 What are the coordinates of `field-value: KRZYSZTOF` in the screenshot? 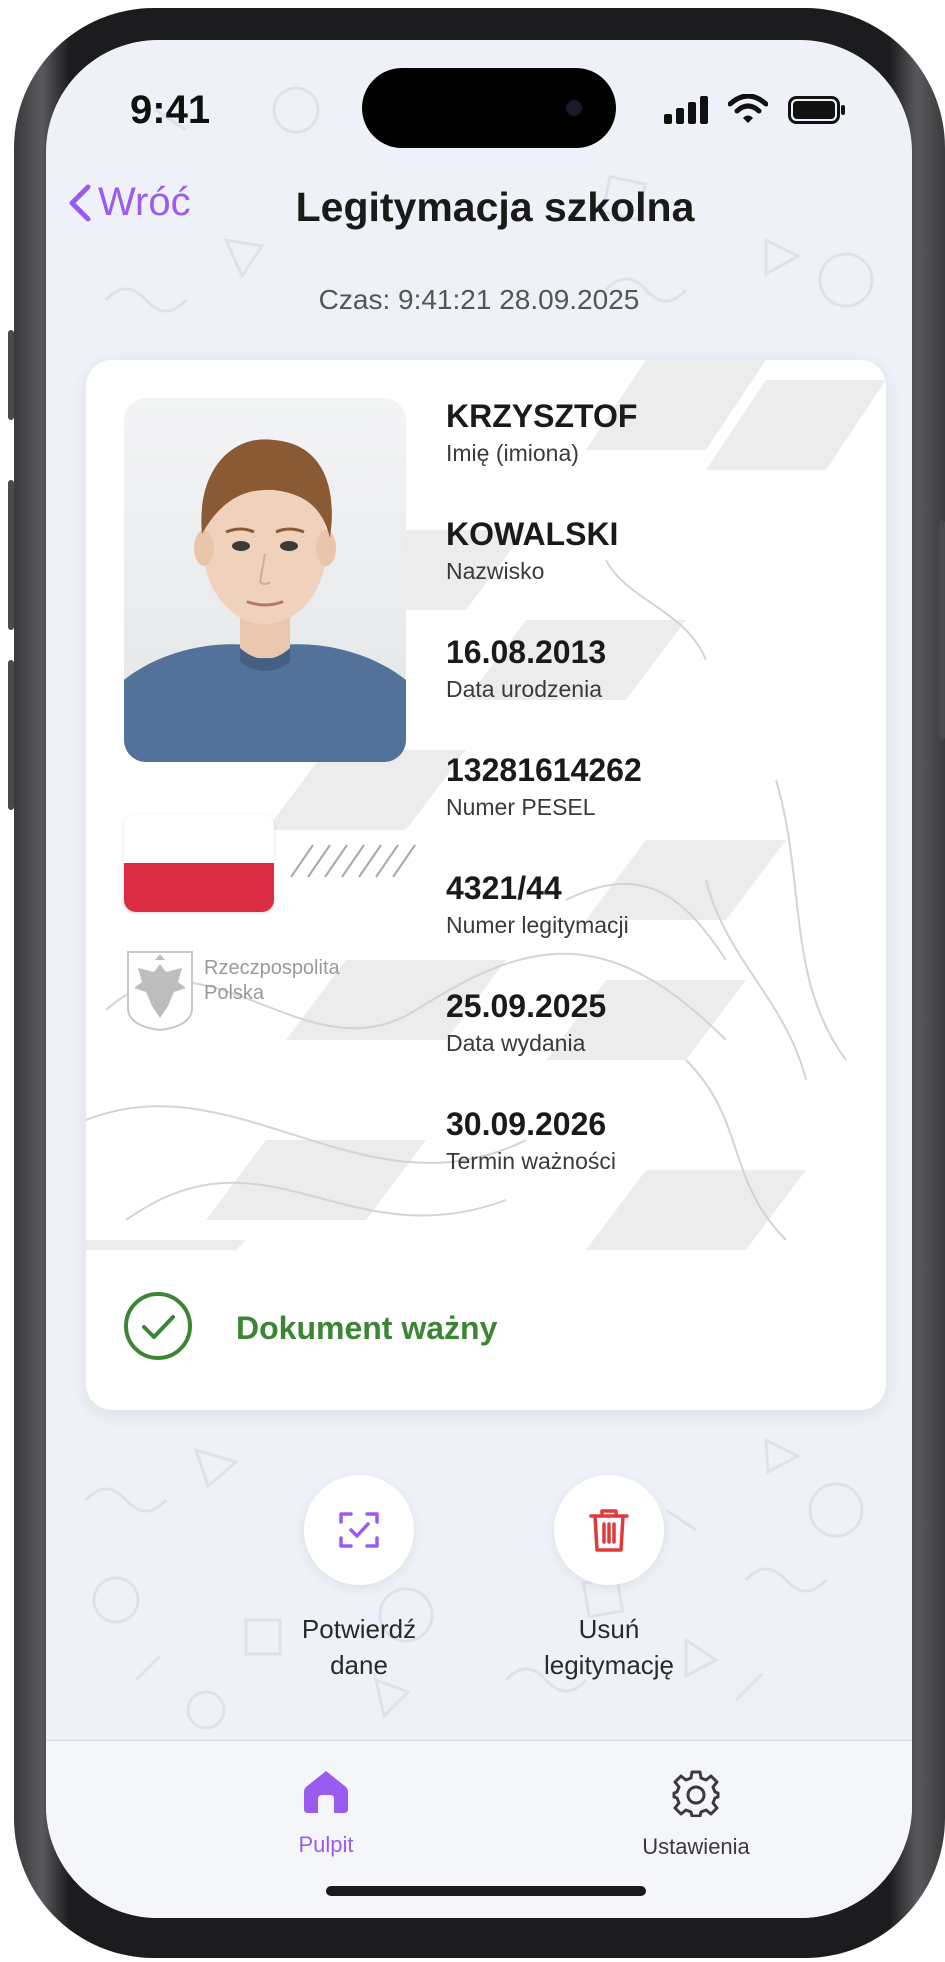 It's located at (542, 416).